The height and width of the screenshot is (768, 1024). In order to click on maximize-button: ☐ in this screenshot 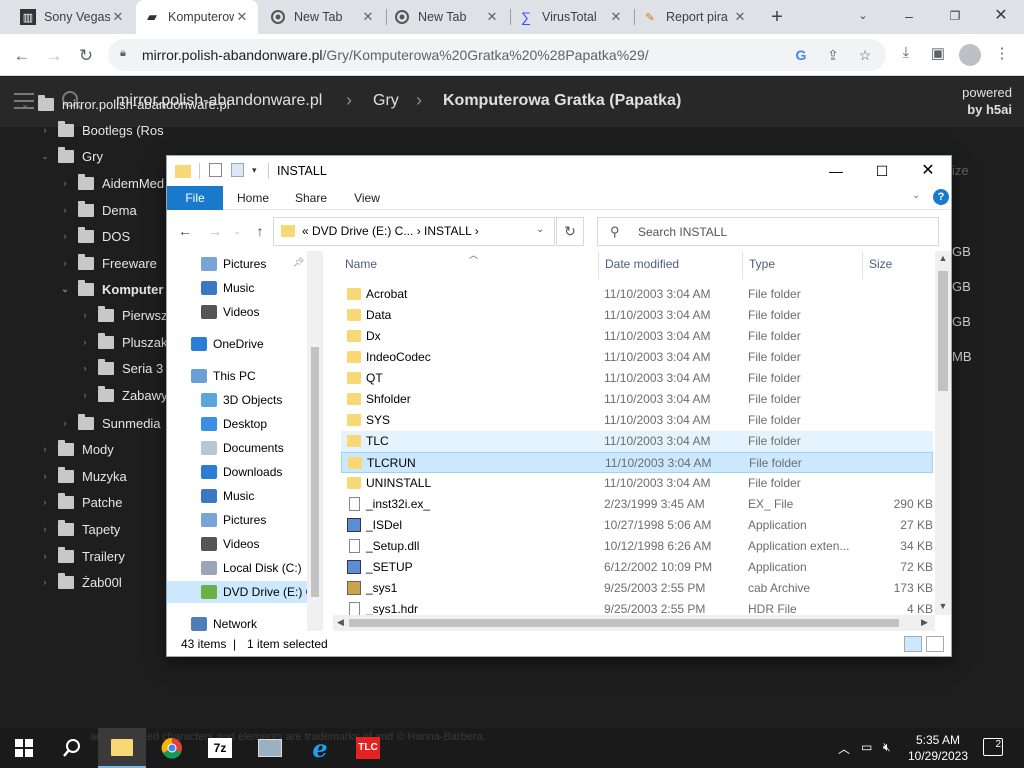, I will do `click(882, 171)`.